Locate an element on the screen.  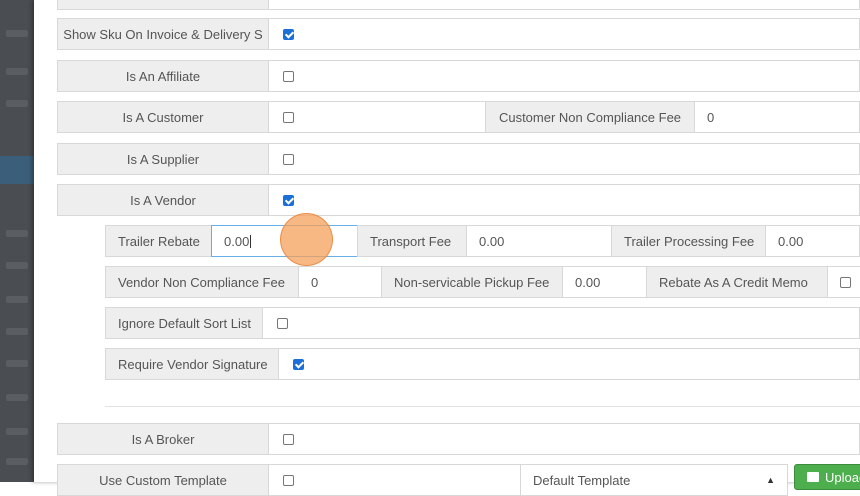
upload-button-label: Upload is located at coordinates (842, 477).